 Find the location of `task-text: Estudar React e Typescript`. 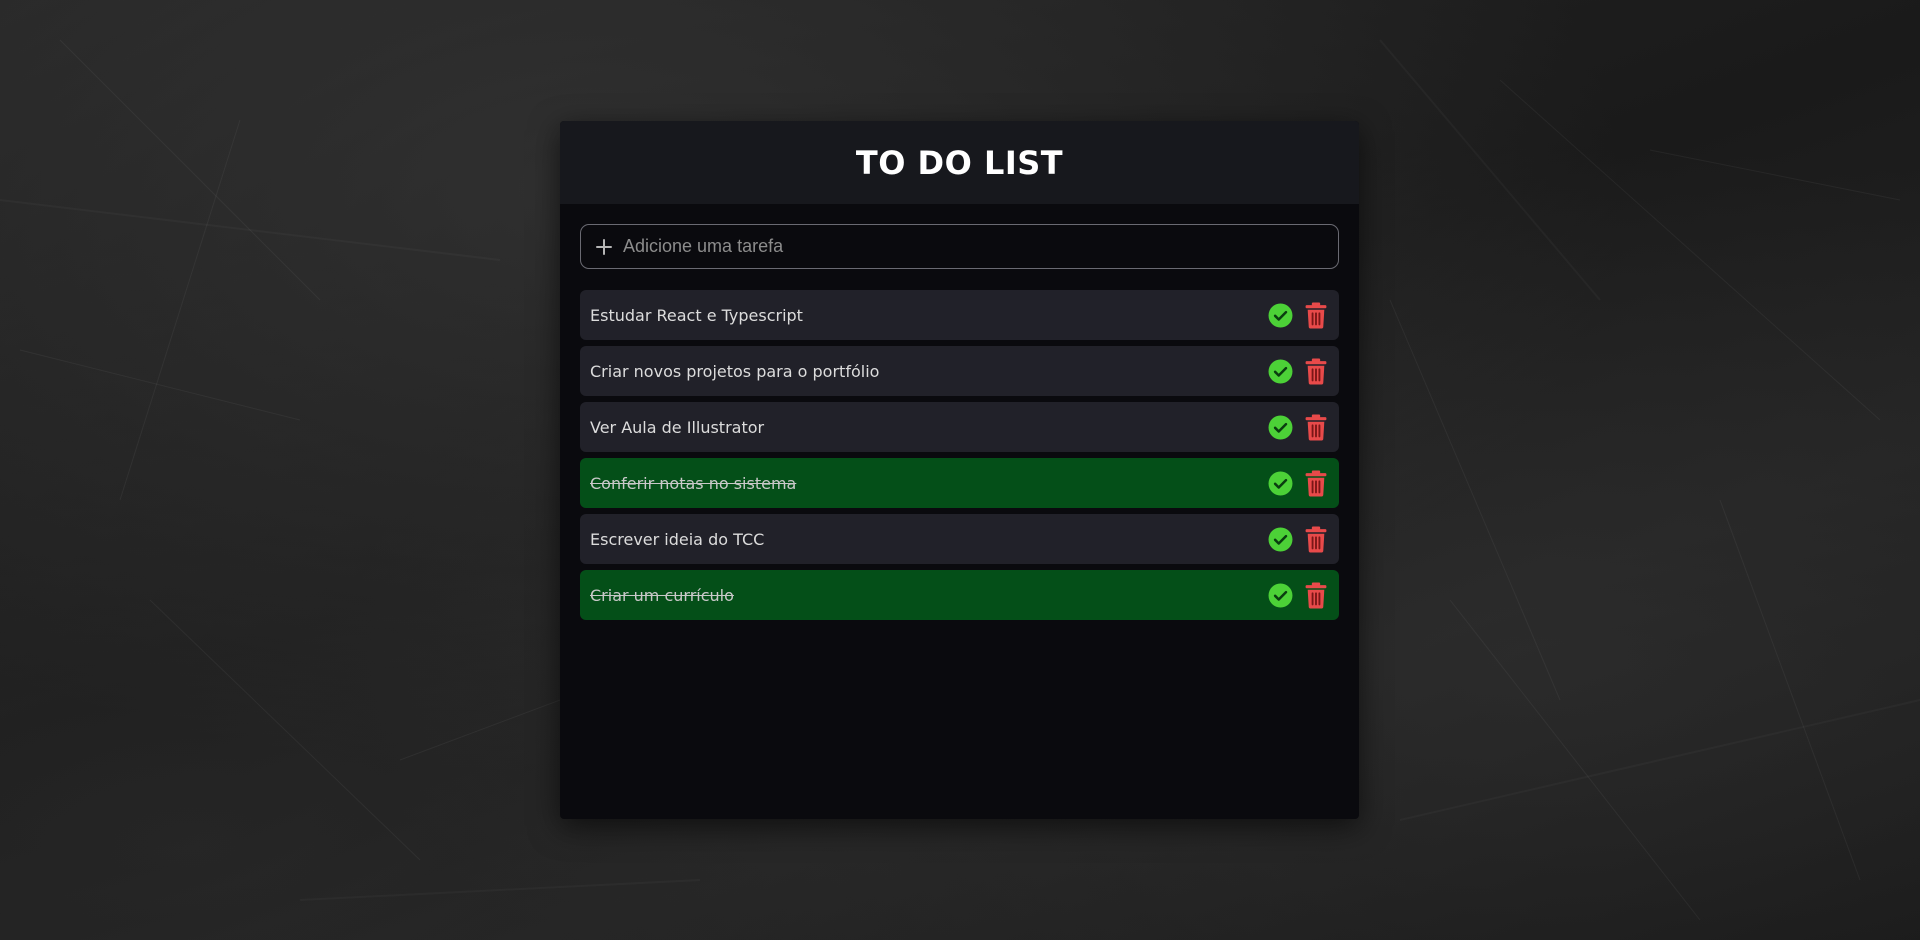

task-text: Estudar React e Typescript is located at coordinates (696, 315).